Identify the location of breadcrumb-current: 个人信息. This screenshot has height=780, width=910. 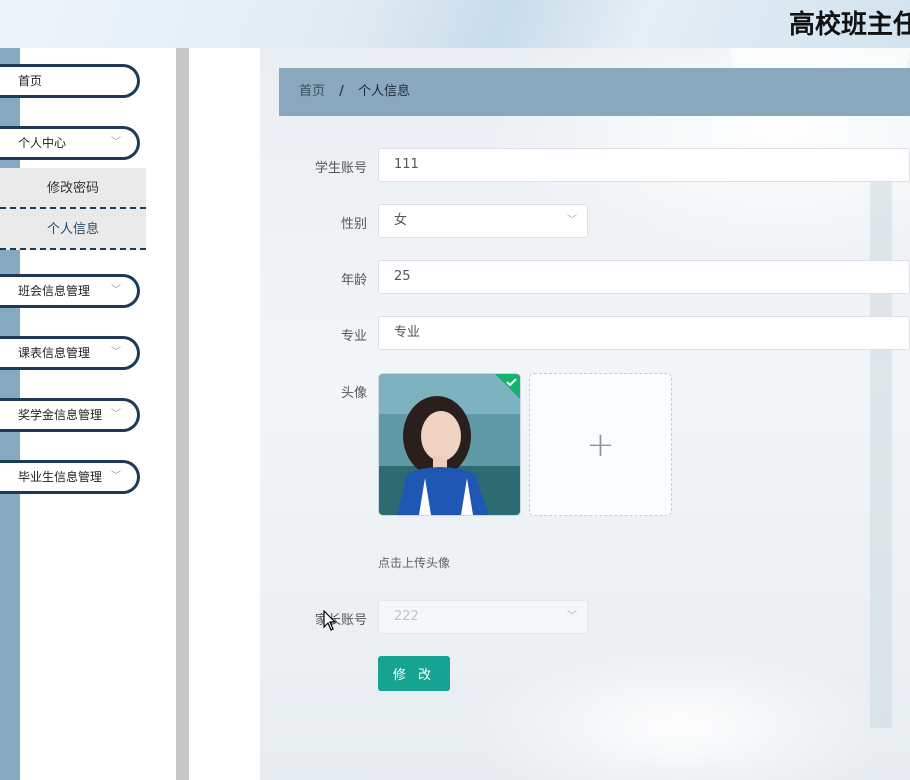
(384, 91).